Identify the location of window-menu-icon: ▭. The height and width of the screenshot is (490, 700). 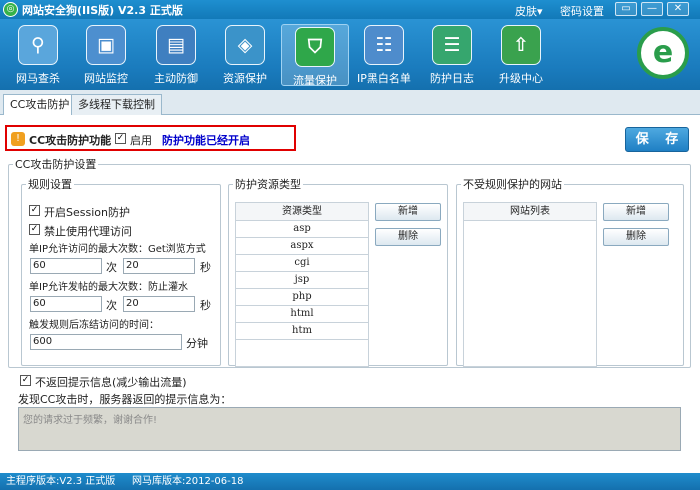
(626, 8).